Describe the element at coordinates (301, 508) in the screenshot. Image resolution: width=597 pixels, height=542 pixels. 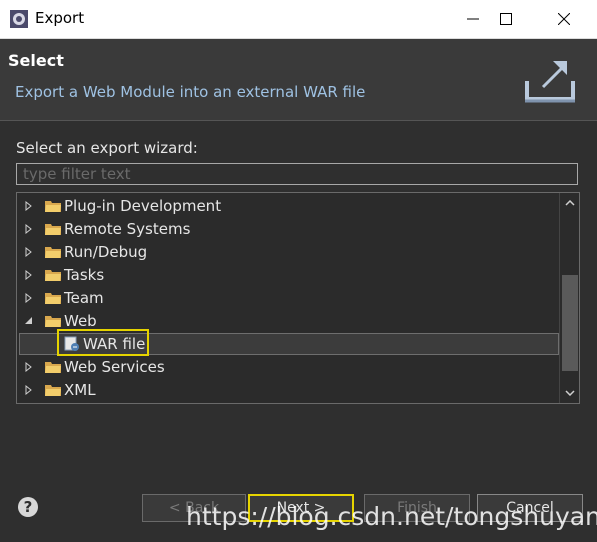
I see `next-button: Next >` at that location.